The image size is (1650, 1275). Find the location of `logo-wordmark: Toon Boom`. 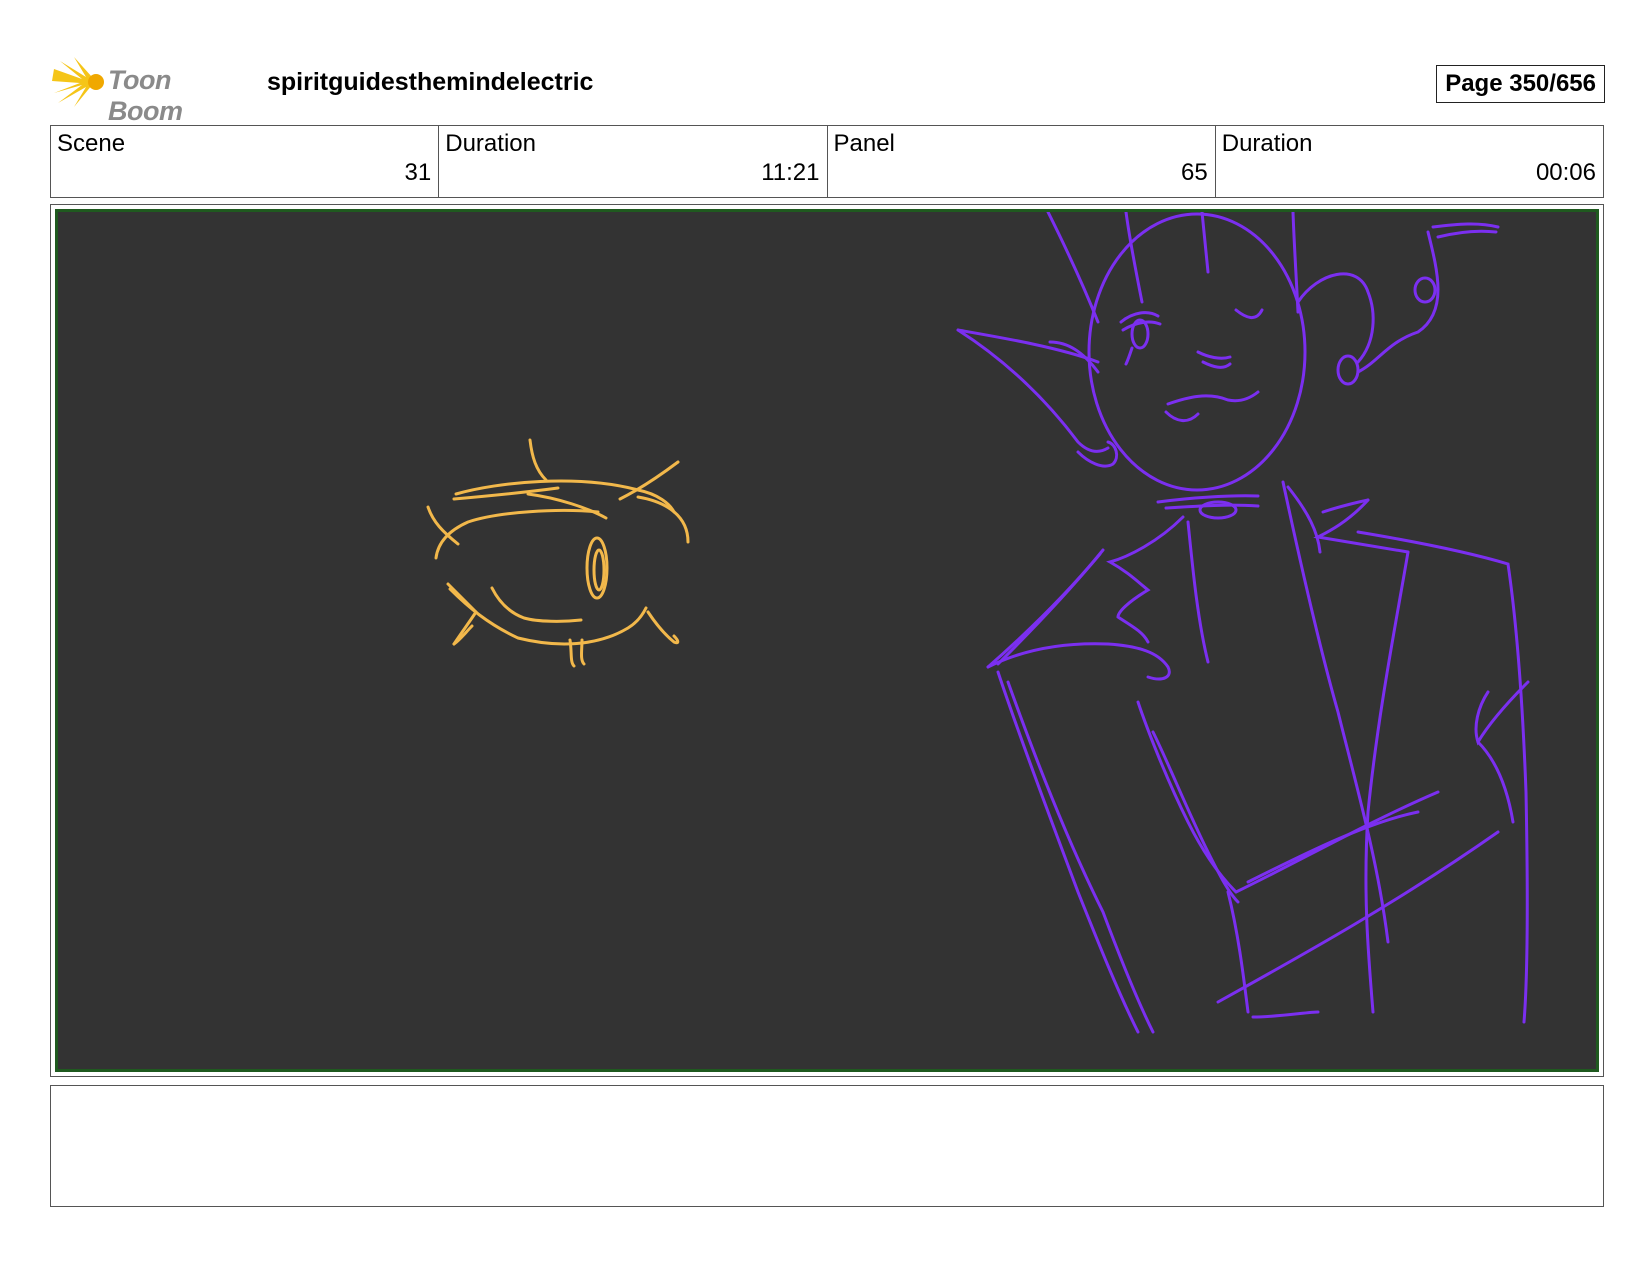

logo-wordmark: Toon Boom is located at coordinates (145, 95).